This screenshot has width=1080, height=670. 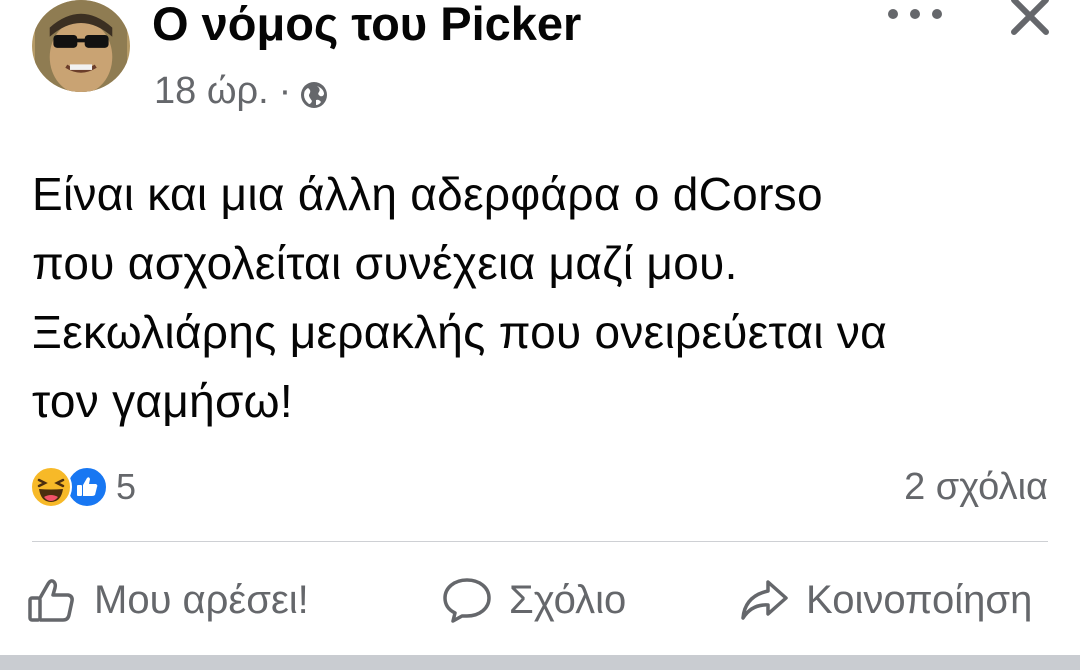 I want to click on reactions-summary: 5, so click(x=83, y=487).